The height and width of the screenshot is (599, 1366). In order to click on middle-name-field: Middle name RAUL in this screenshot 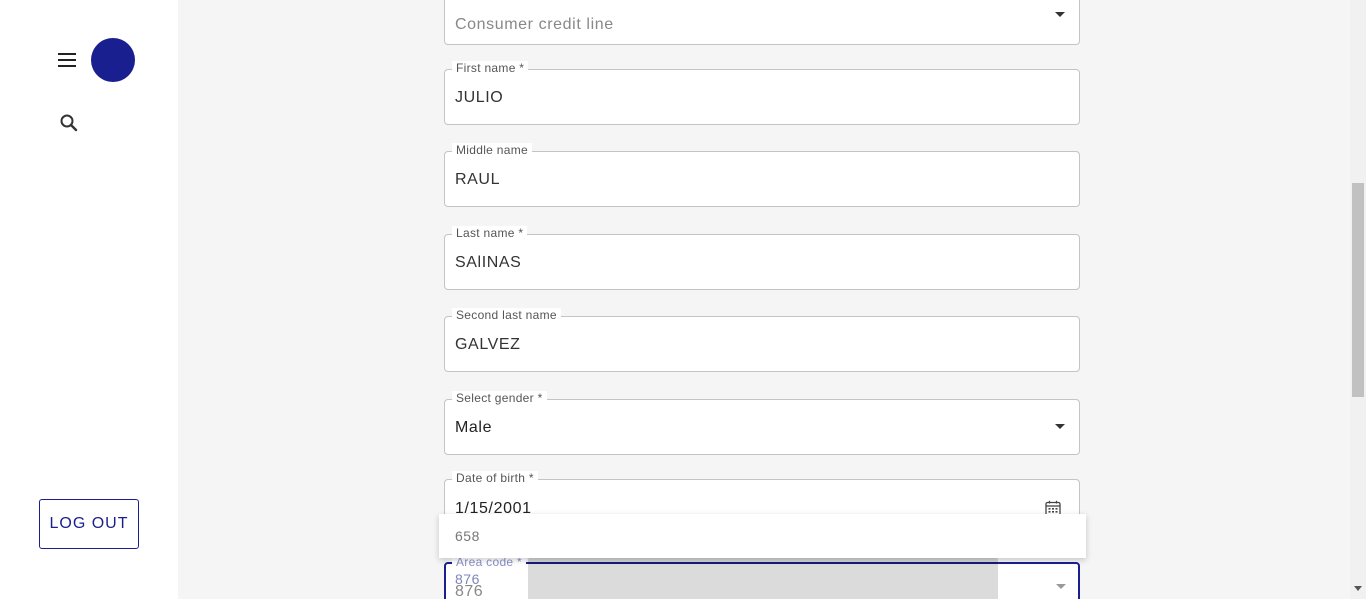, I will do `click(762, 175)`.